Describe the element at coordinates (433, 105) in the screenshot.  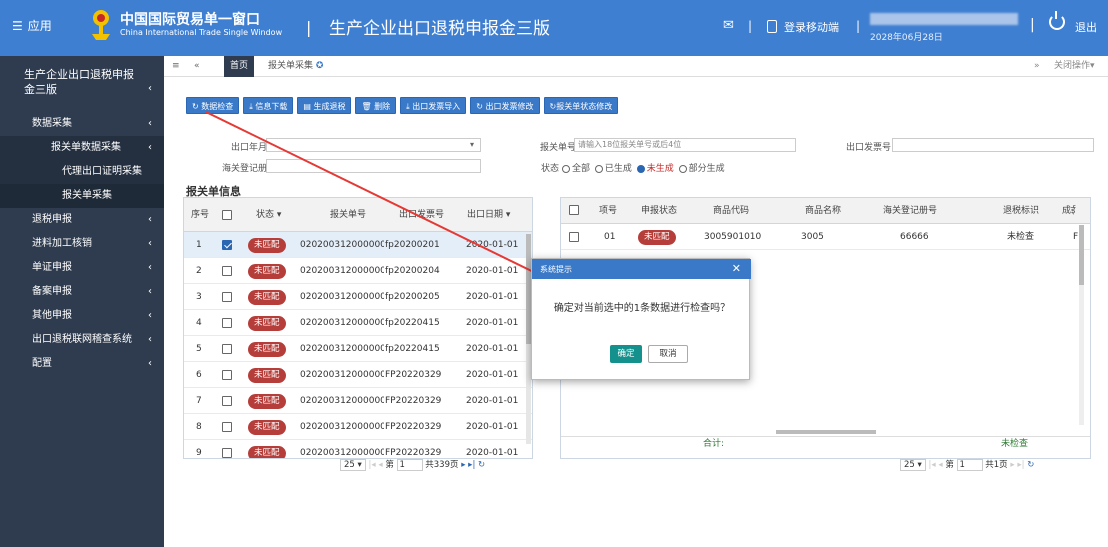
I see `invoice-import-button: ⤓ 出口发票导入` at that location.